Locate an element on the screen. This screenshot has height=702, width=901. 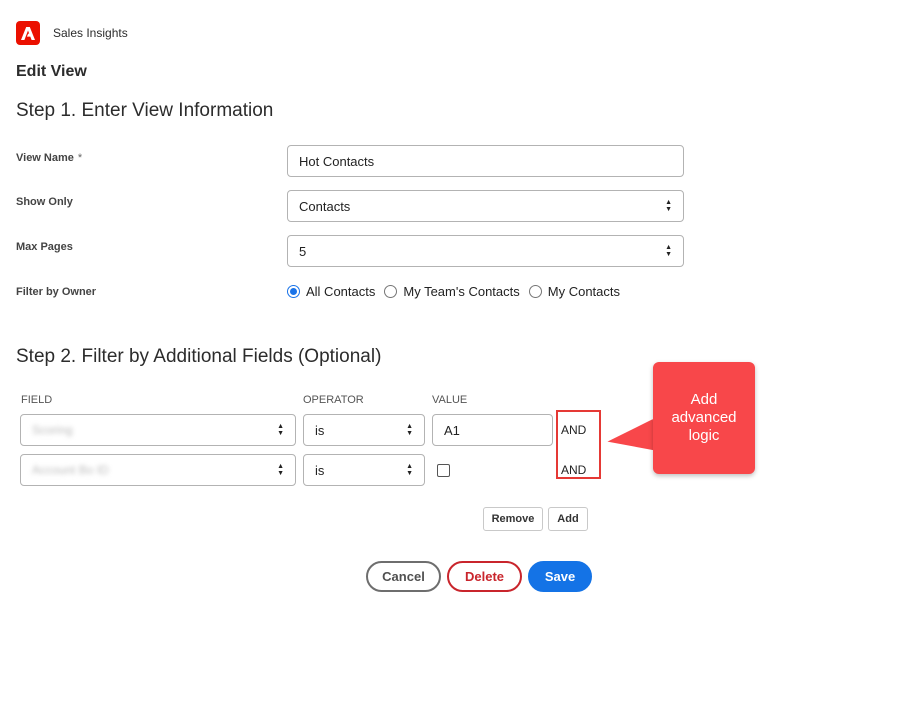
show-only-value: Contacts is located at coordinates (325, 206).